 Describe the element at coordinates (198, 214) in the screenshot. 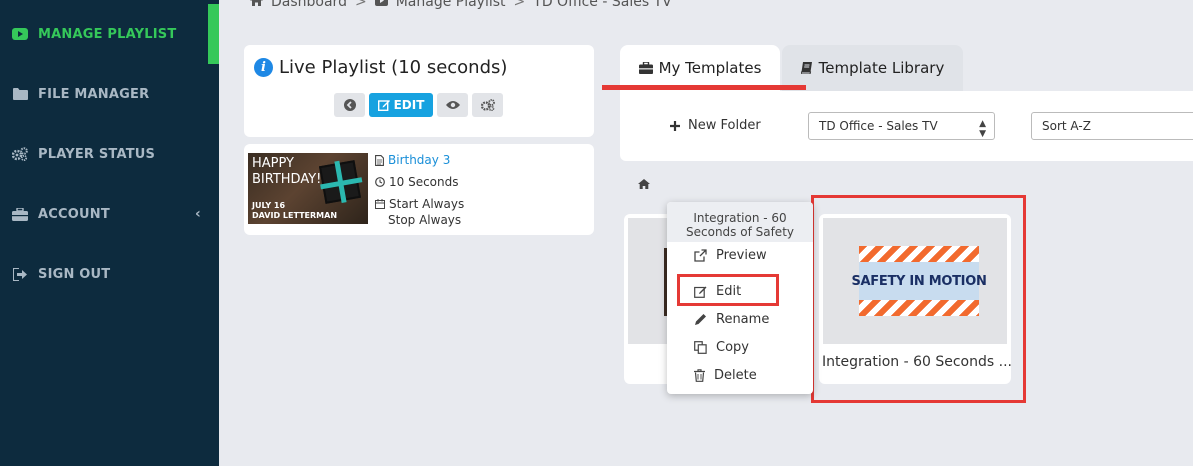

I see `chevron-left-icon: ‹` at that location.